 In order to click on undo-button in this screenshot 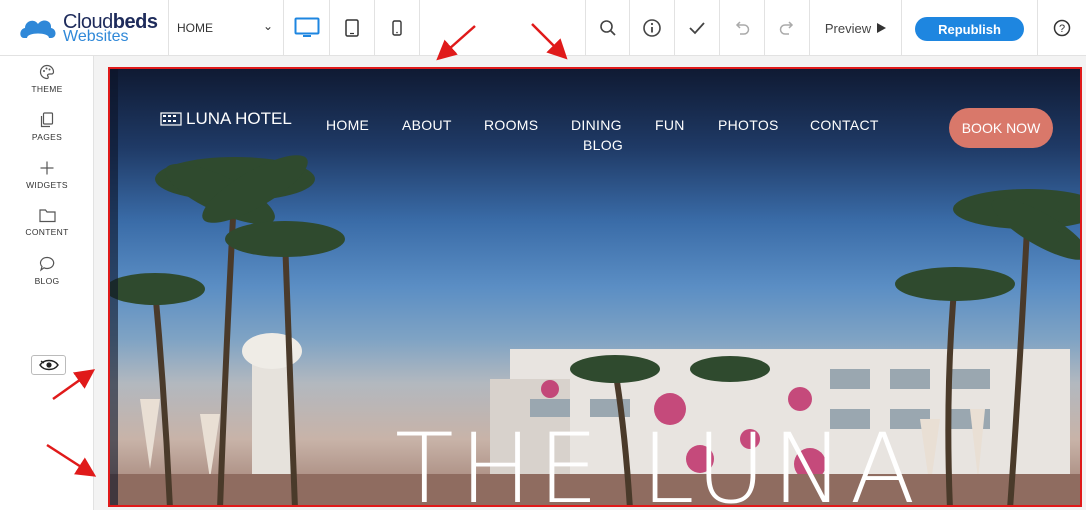, I will do `click(742, 28)`.